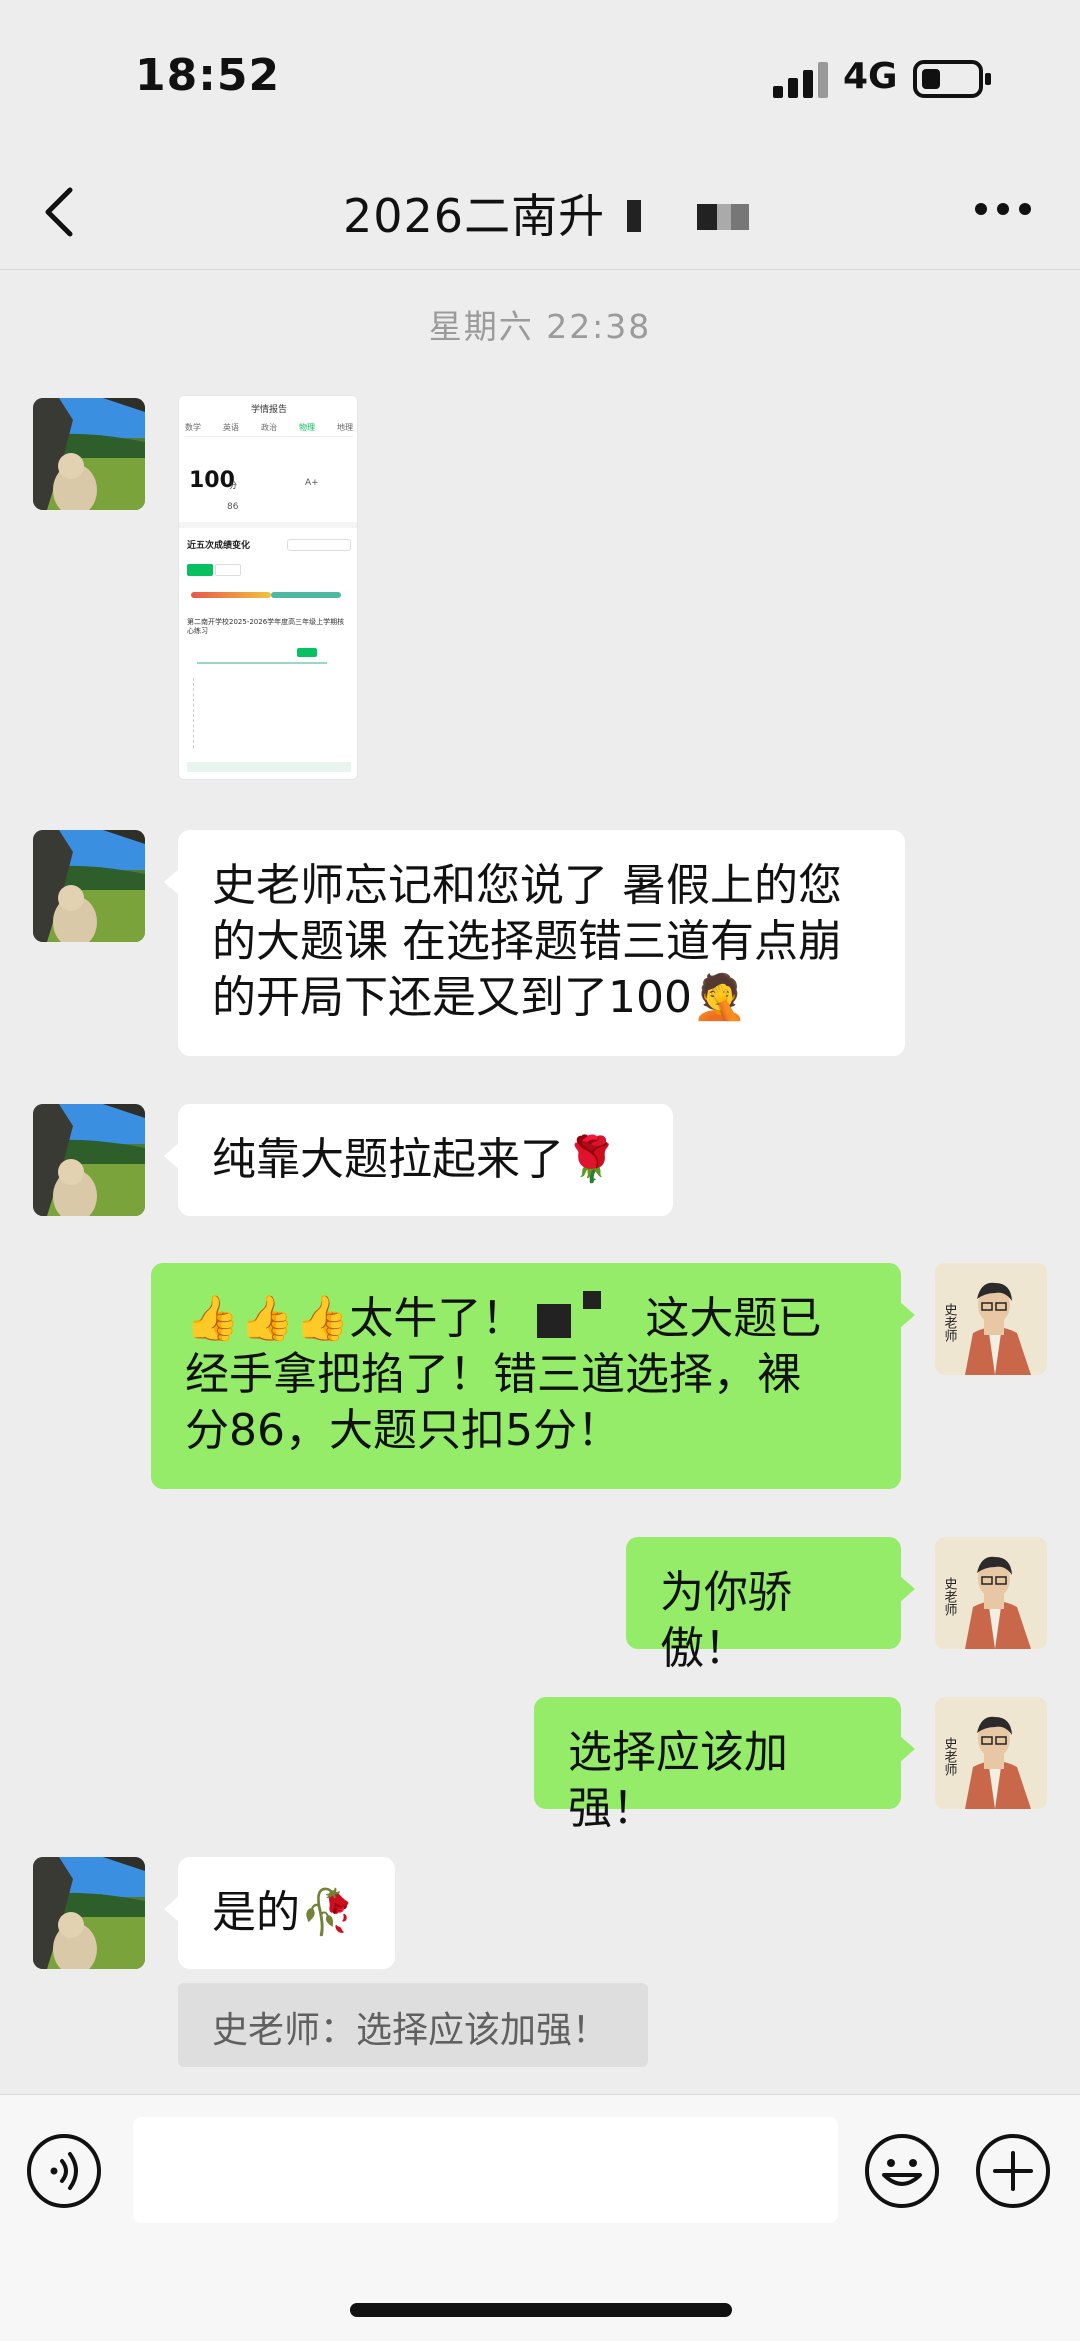 The image size is (1080, 2341). I want to click on message-text: 纯靠大题拉起来了🌹, so click(415, 1159).